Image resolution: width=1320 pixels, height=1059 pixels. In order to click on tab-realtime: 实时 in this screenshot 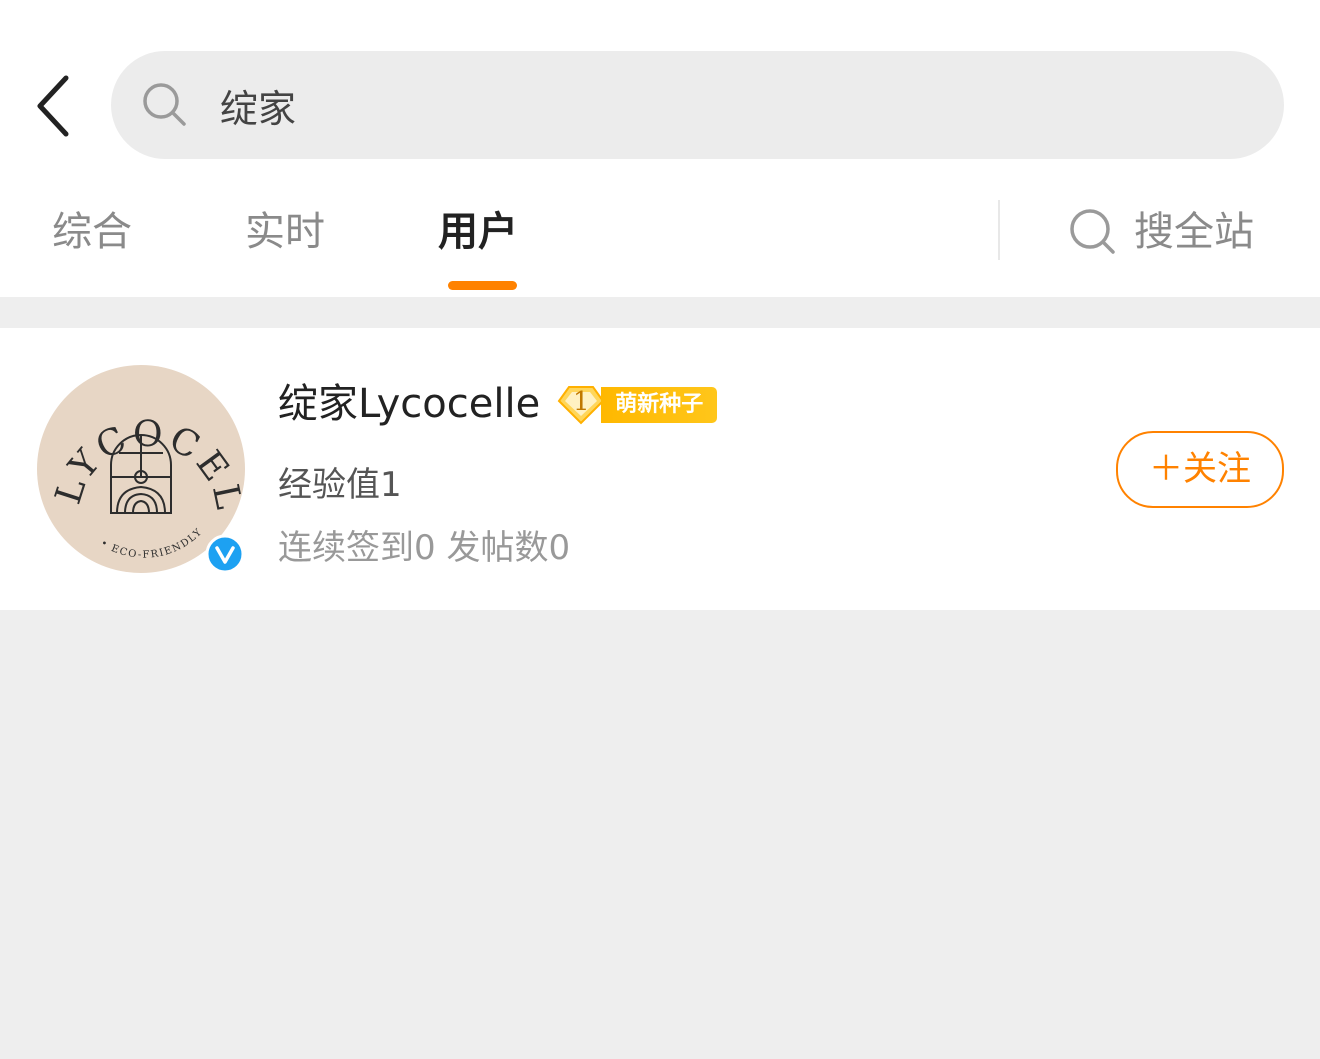, I will do `click(285, 232)`.